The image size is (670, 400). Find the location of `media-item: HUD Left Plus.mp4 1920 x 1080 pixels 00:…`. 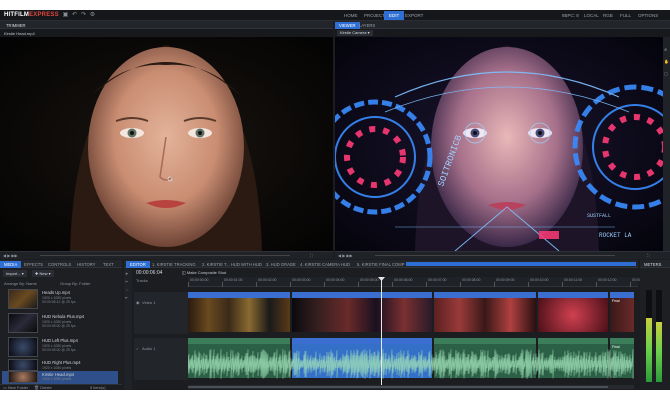

media-item: HUD Left Plus.mp4 1920 x 1080 pixels 00:… is located at coordinates (60, 347).